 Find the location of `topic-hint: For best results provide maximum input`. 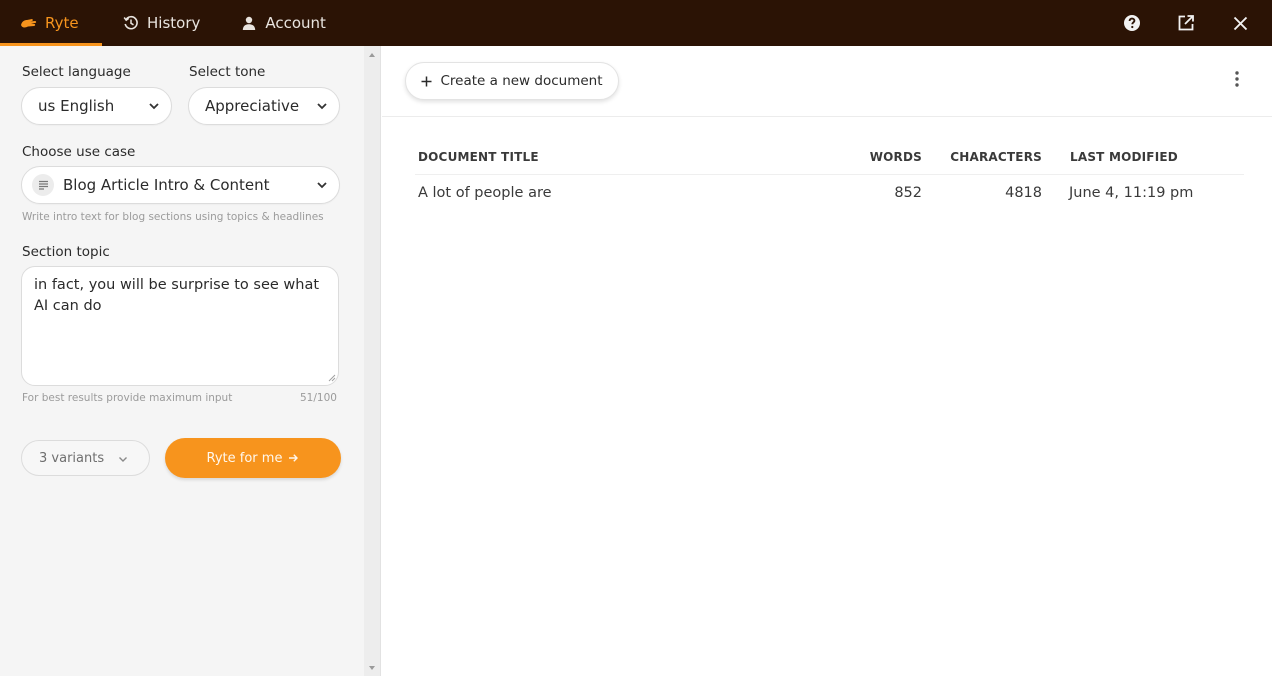

topic-hint: For best results provide maximum input is located at coordinates (127, 398).